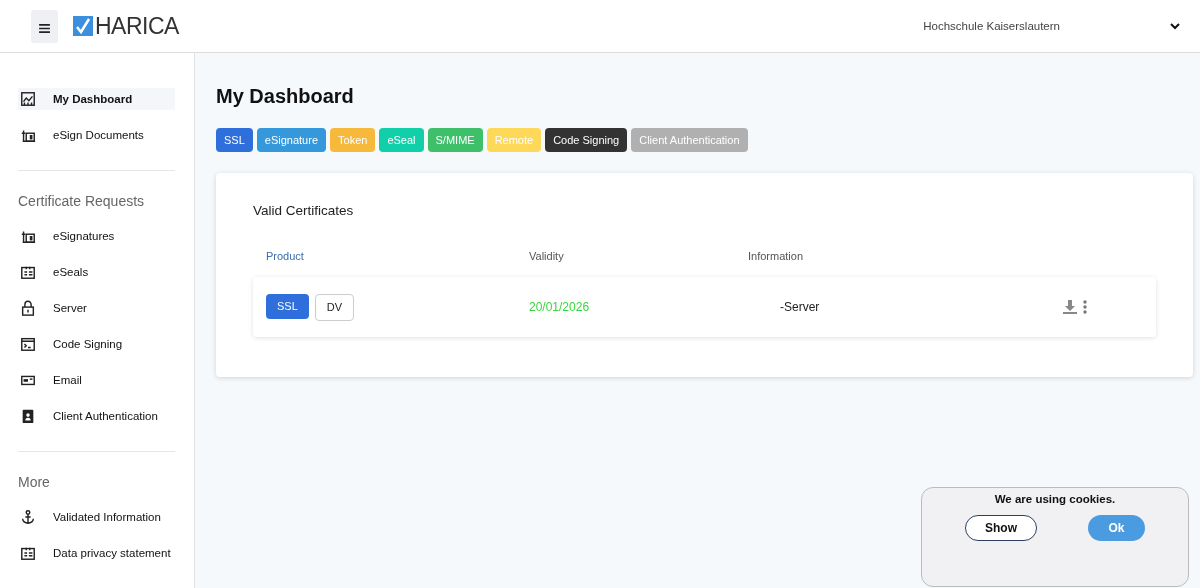 Image resolution: width=1200 pixels, height=588 pixels. Describe the element at coordinates (96, 308) in the screenshot. I see `sidebar-item: Server` at that location.